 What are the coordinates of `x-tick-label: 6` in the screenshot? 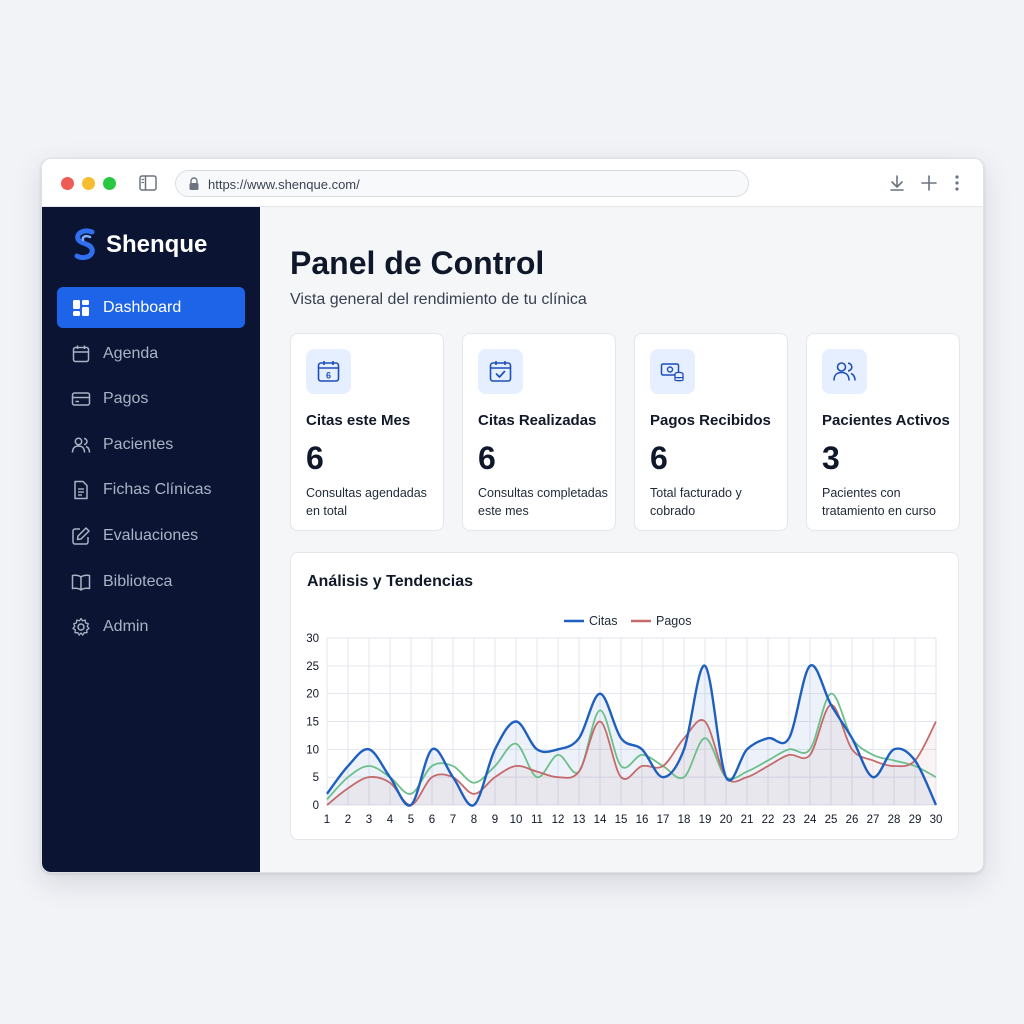 It's located at (432, 820).